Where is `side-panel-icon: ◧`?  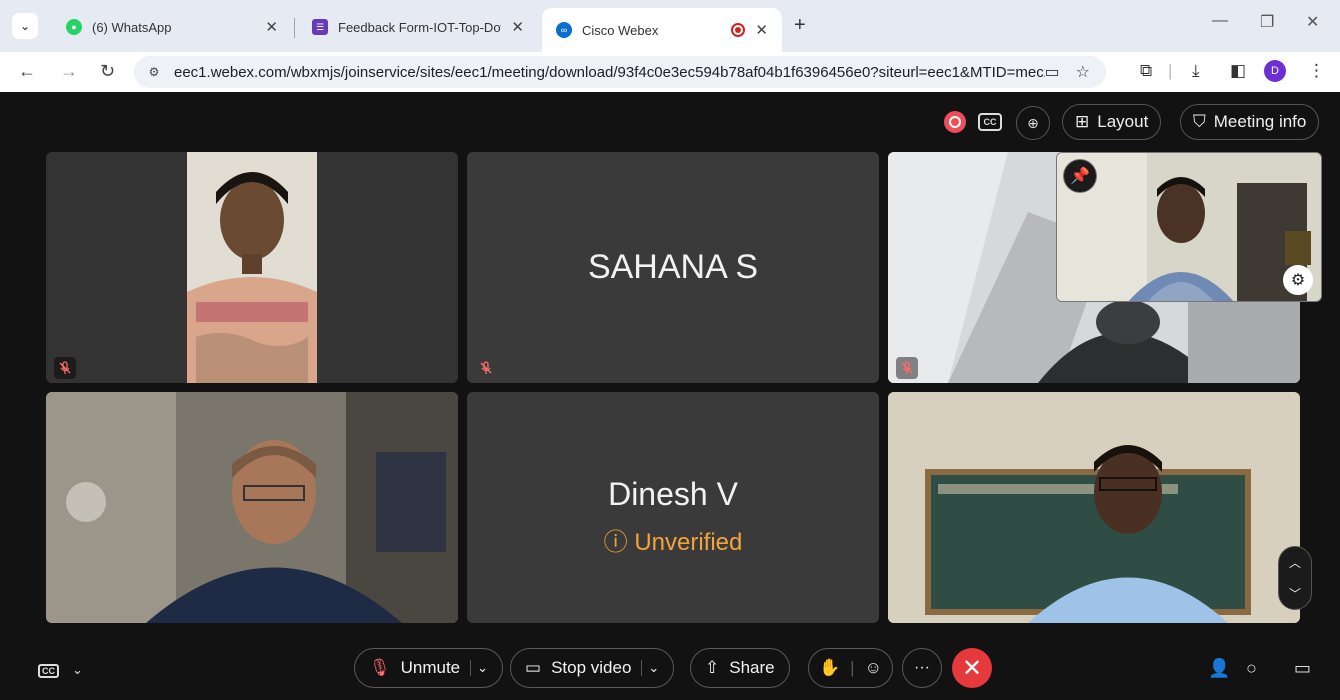
side-panel-icon: ◧ is located at coordinates (1238, 71).